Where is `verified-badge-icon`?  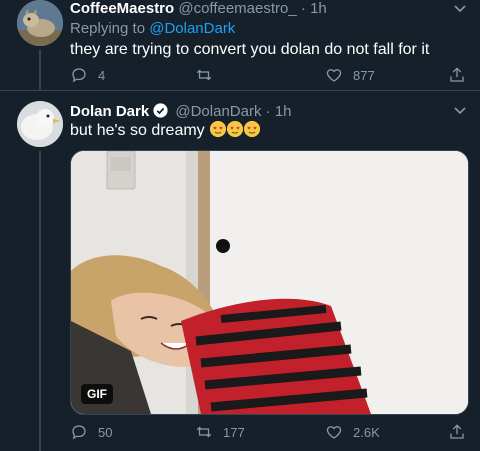 verified-badge-icon is located at coordinates (160, 110).